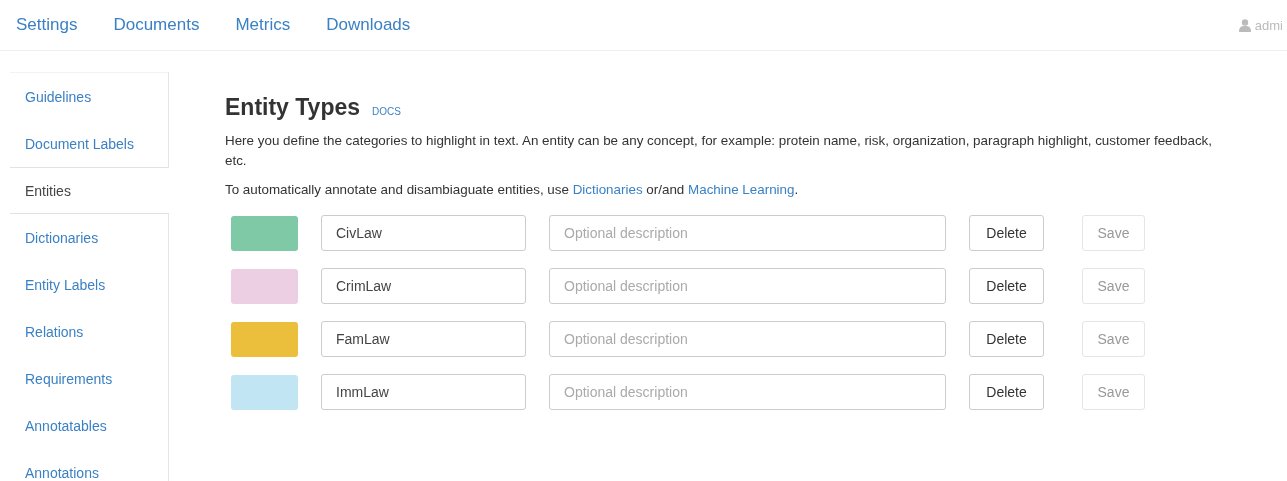 The height and width of the screenshot is (481, 1287). What do you see at coordinates (89, 284) in the screenshot?
I see `sidebar-item: Entity Labels` at bounding box center [89, 284].